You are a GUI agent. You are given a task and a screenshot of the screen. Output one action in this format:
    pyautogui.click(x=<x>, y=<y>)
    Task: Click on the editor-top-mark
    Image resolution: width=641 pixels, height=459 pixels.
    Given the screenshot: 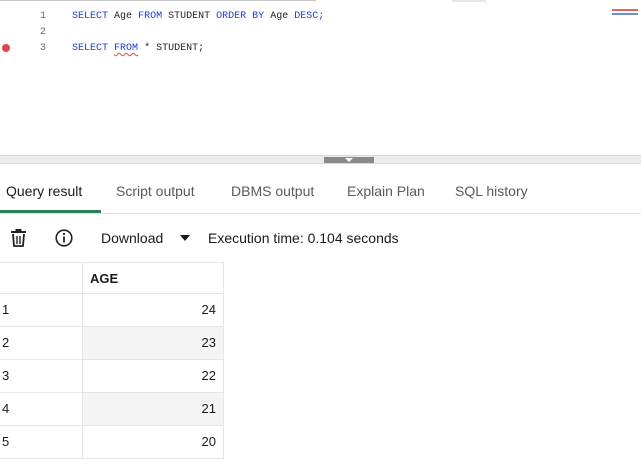 What is the action you would take?
    pyautogui.click(x=469, y=1)
    